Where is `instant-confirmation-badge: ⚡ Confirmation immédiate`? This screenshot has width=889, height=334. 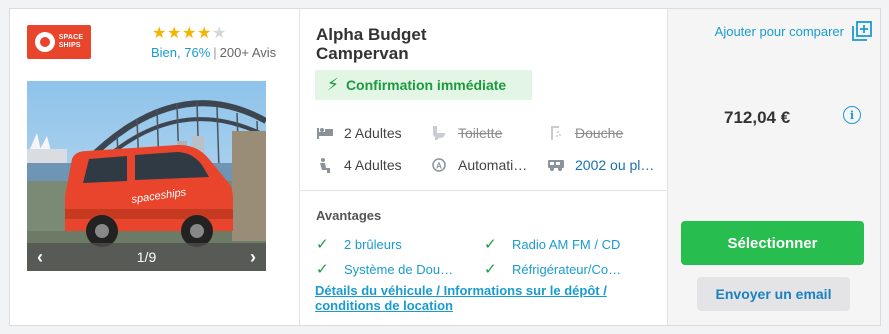 instant-confirmation-badge: ⚡ Confirmation immédiate is located at coordinates (423, 85).